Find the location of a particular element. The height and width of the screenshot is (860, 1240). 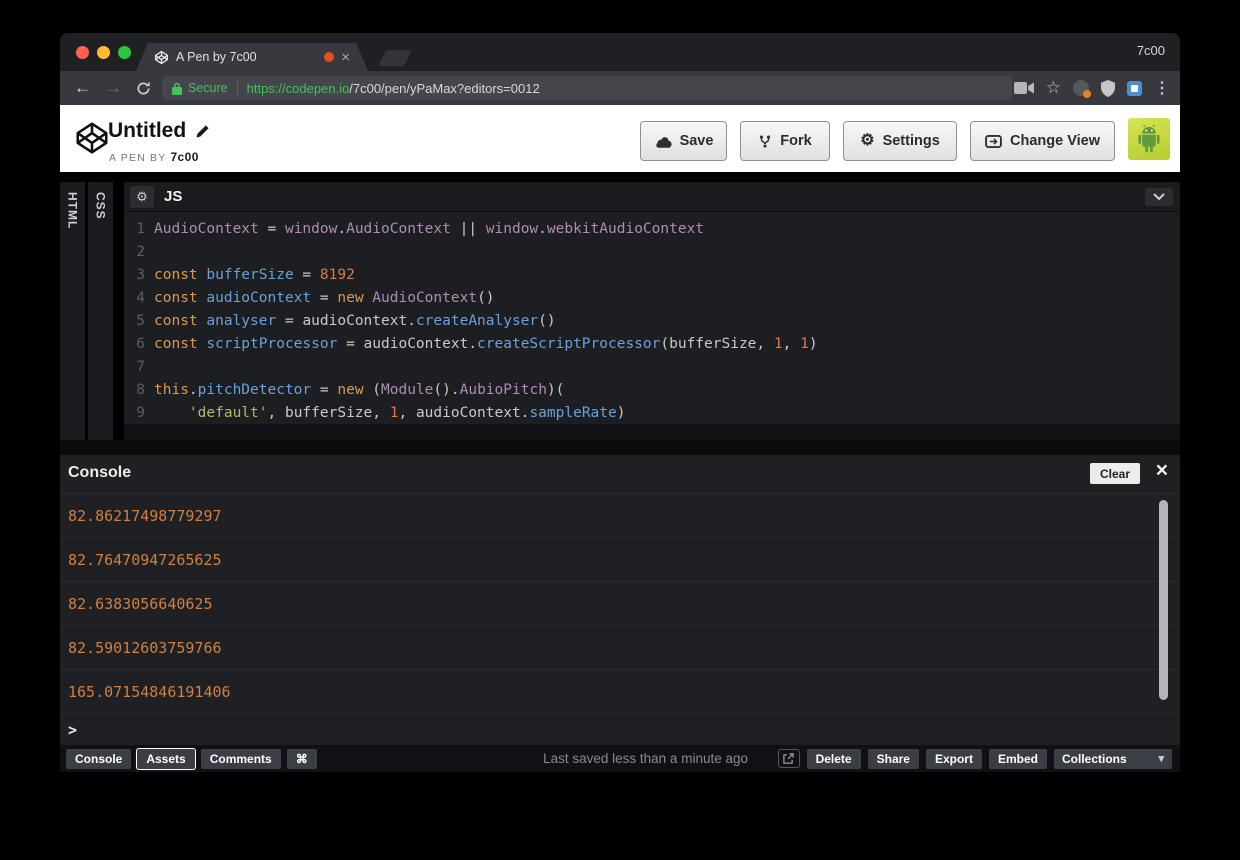

code-line: 3 const bufferSize = 8192 is located at coordinates (652, 275).